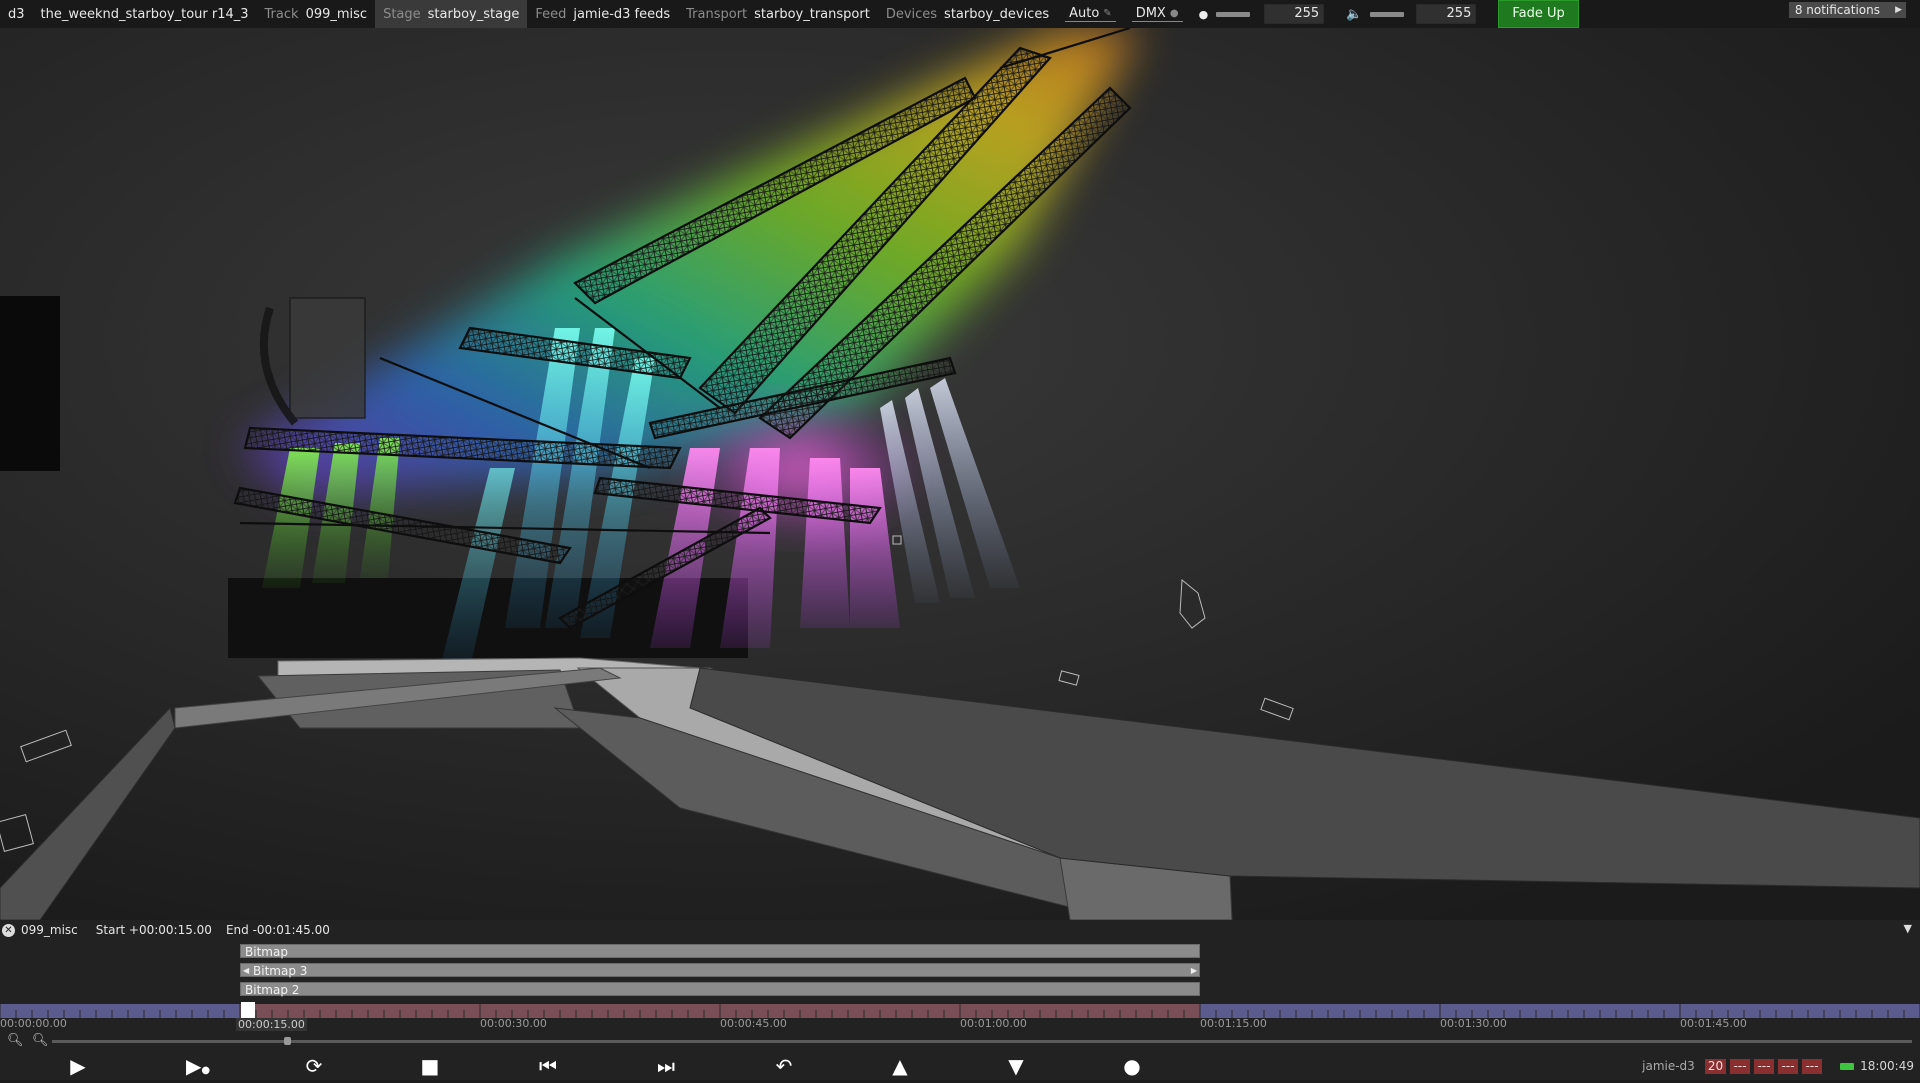  What do you see at coordinates (271, 1024) in the screenshot?
I see `playhead-time: 00:00:15.00` at bounding box center [271, 1024].